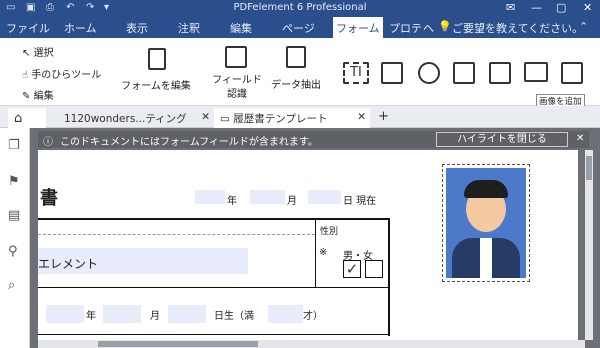 This screenshot has width=600, height=348. Describe the element at coordinates (486, 258) in the screenshot. I see `shirt-shape` at that location.